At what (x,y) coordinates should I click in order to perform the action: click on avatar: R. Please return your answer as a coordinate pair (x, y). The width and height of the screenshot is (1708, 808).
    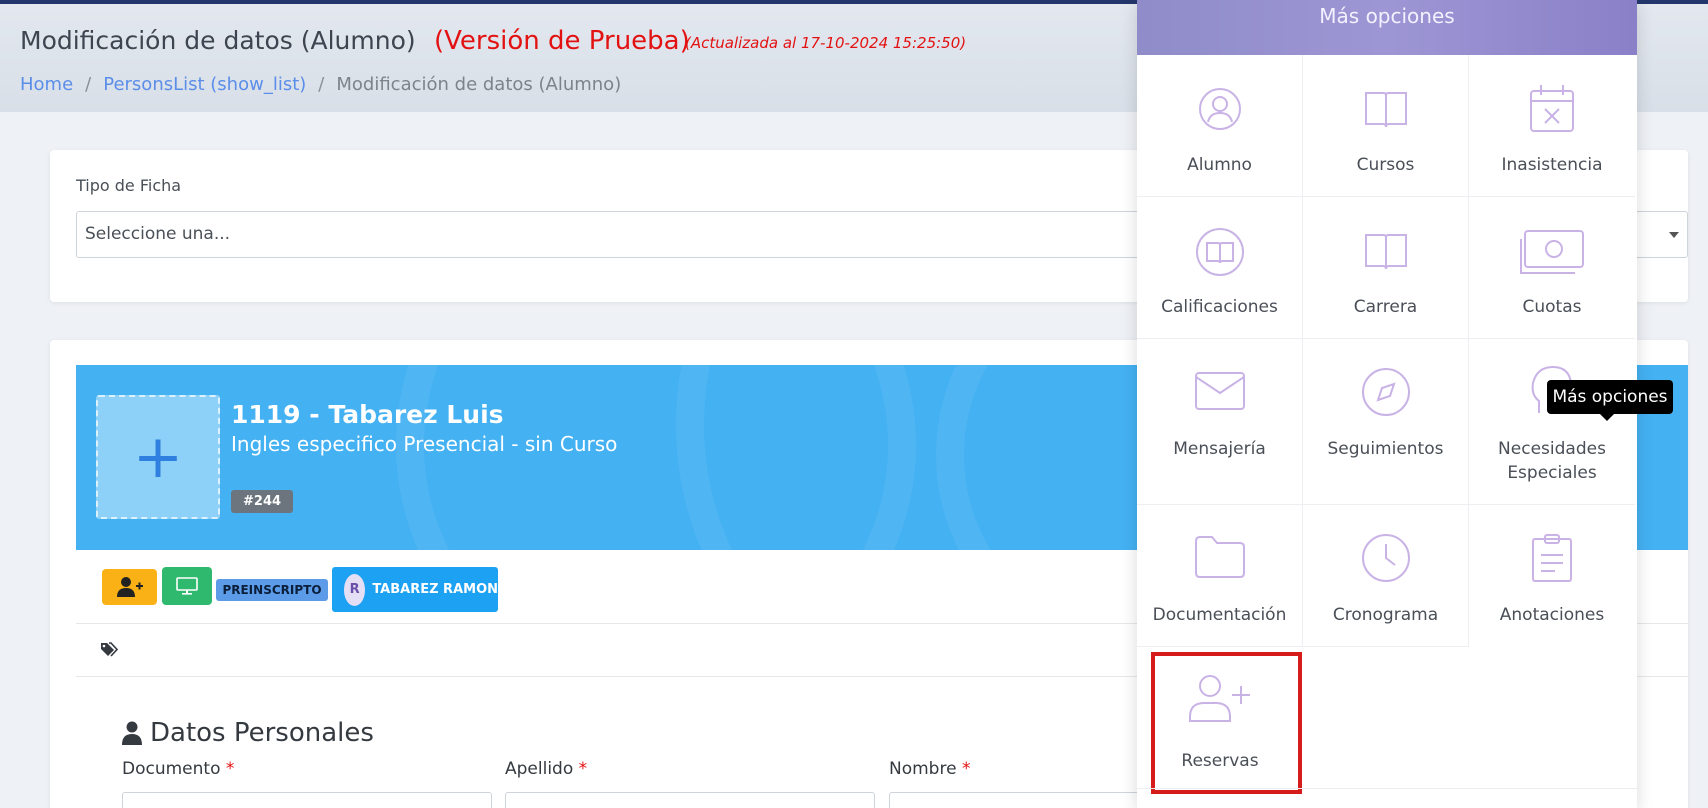
    Looking at the image, I should click on (355, 589).